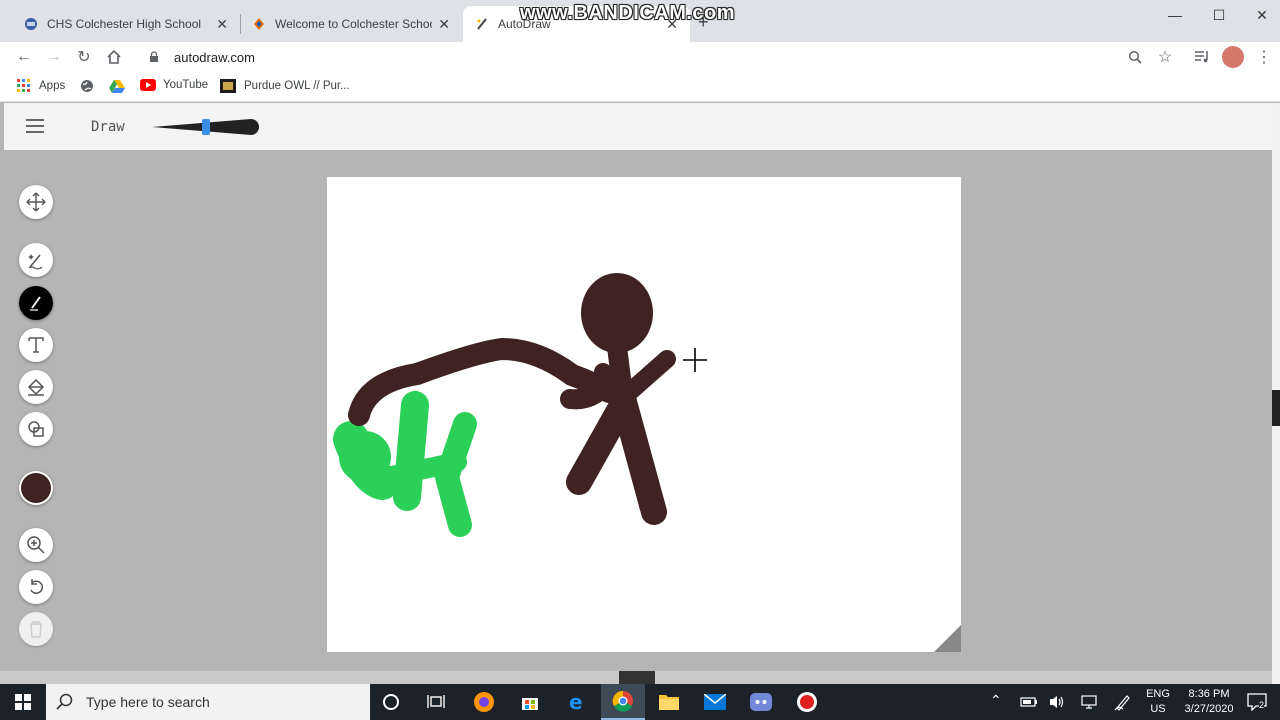 The image size is (1280, 720). What do you see at coordinates (1202, 57) in the screenshot?
I see `media-controls-icon` at bounding box center [1202, 57].